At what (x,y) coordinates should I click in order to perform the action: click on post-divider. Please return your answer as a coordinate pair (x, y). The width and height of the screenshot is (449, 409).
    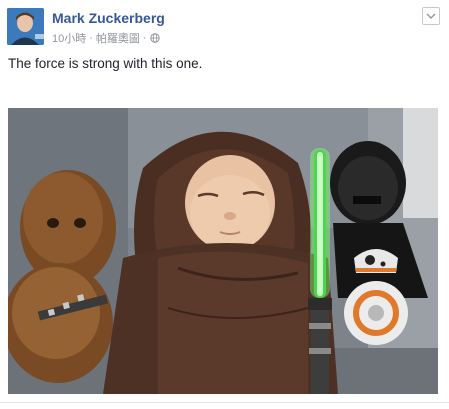
    Looking at the image, I should click on (224, 402).